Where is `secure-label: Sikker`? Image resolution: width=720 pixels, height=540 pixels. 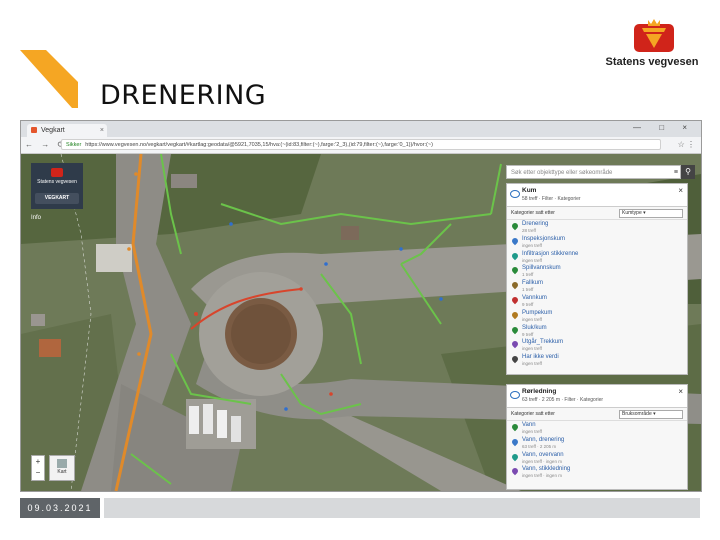 secure-label: Sikker is located at coordinates (74, 145).